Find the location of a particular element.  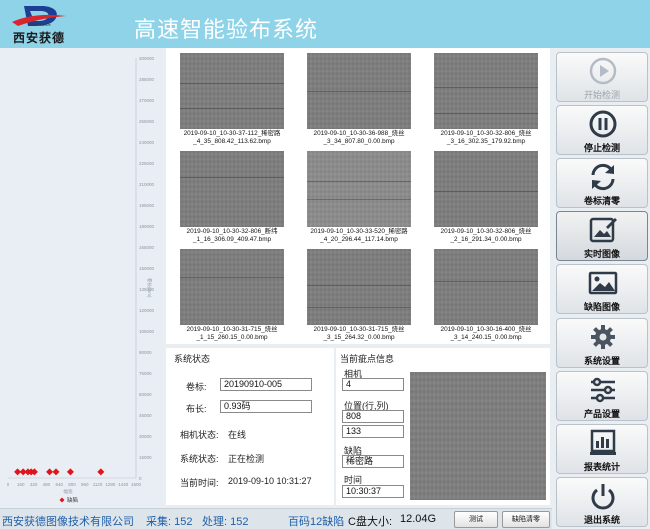

collect-count: 采集: 152 is located at coordinates (169, 522).